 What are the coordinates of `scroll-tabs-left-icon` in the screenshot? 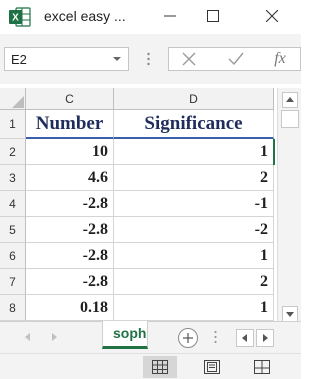 It's located at (28, 337).